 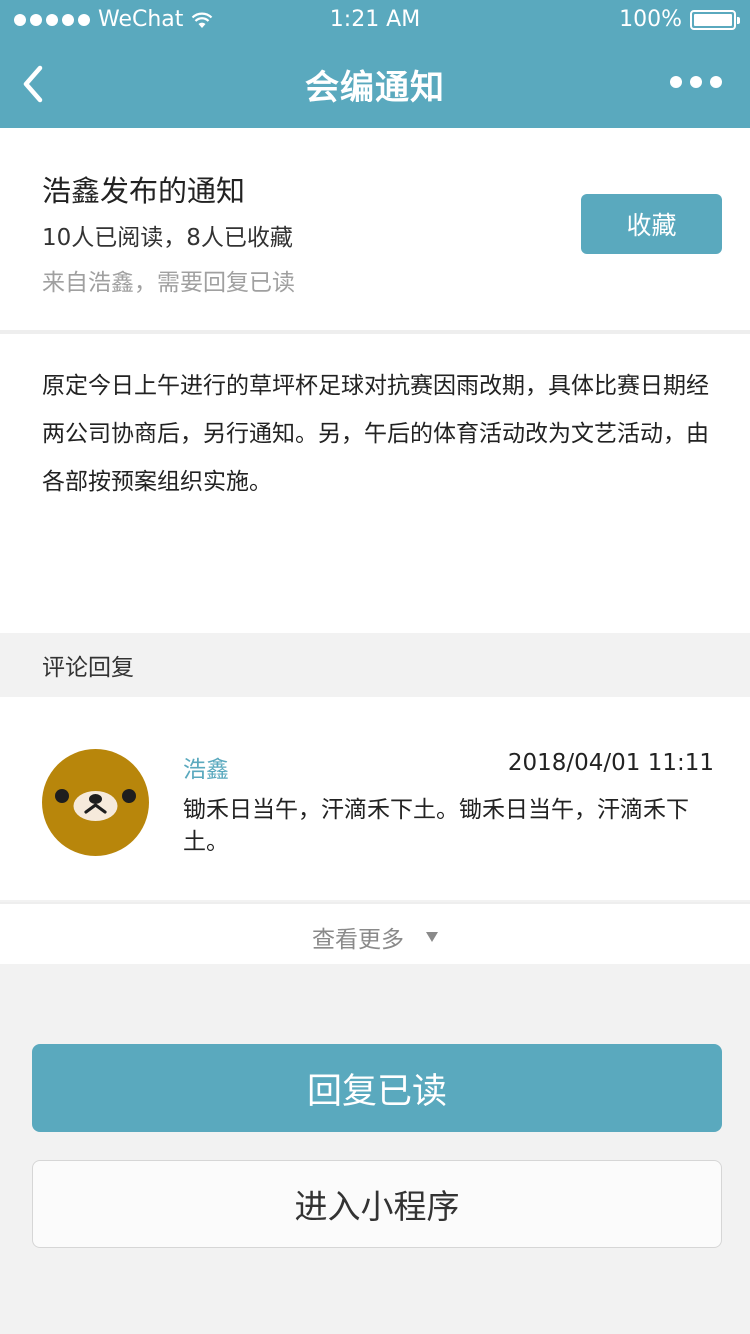 I want to click on status-bar: WeChat 1:21 AM 100%, so click(x=375, y=20).